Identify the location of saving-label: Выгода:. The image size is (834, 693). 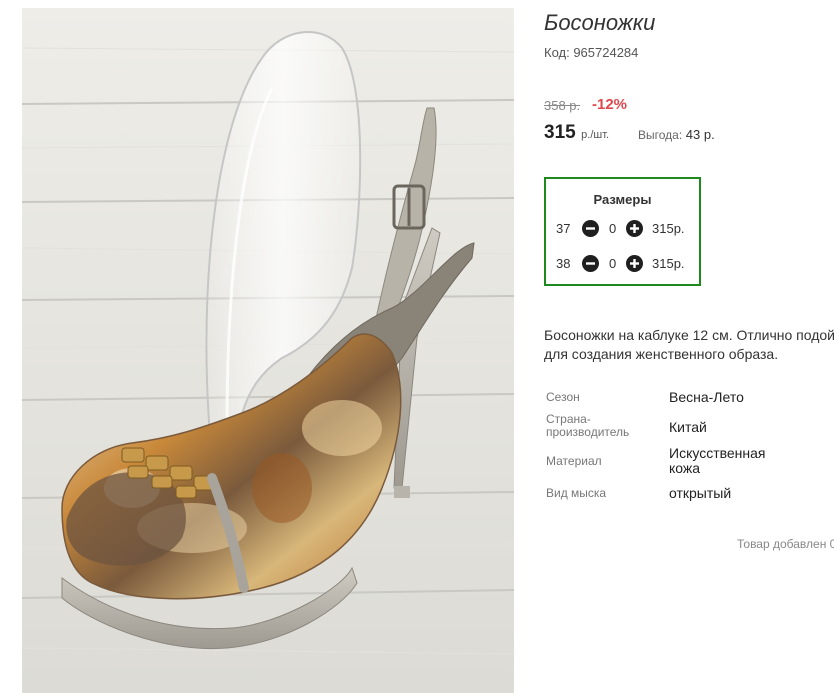
(660, 135).